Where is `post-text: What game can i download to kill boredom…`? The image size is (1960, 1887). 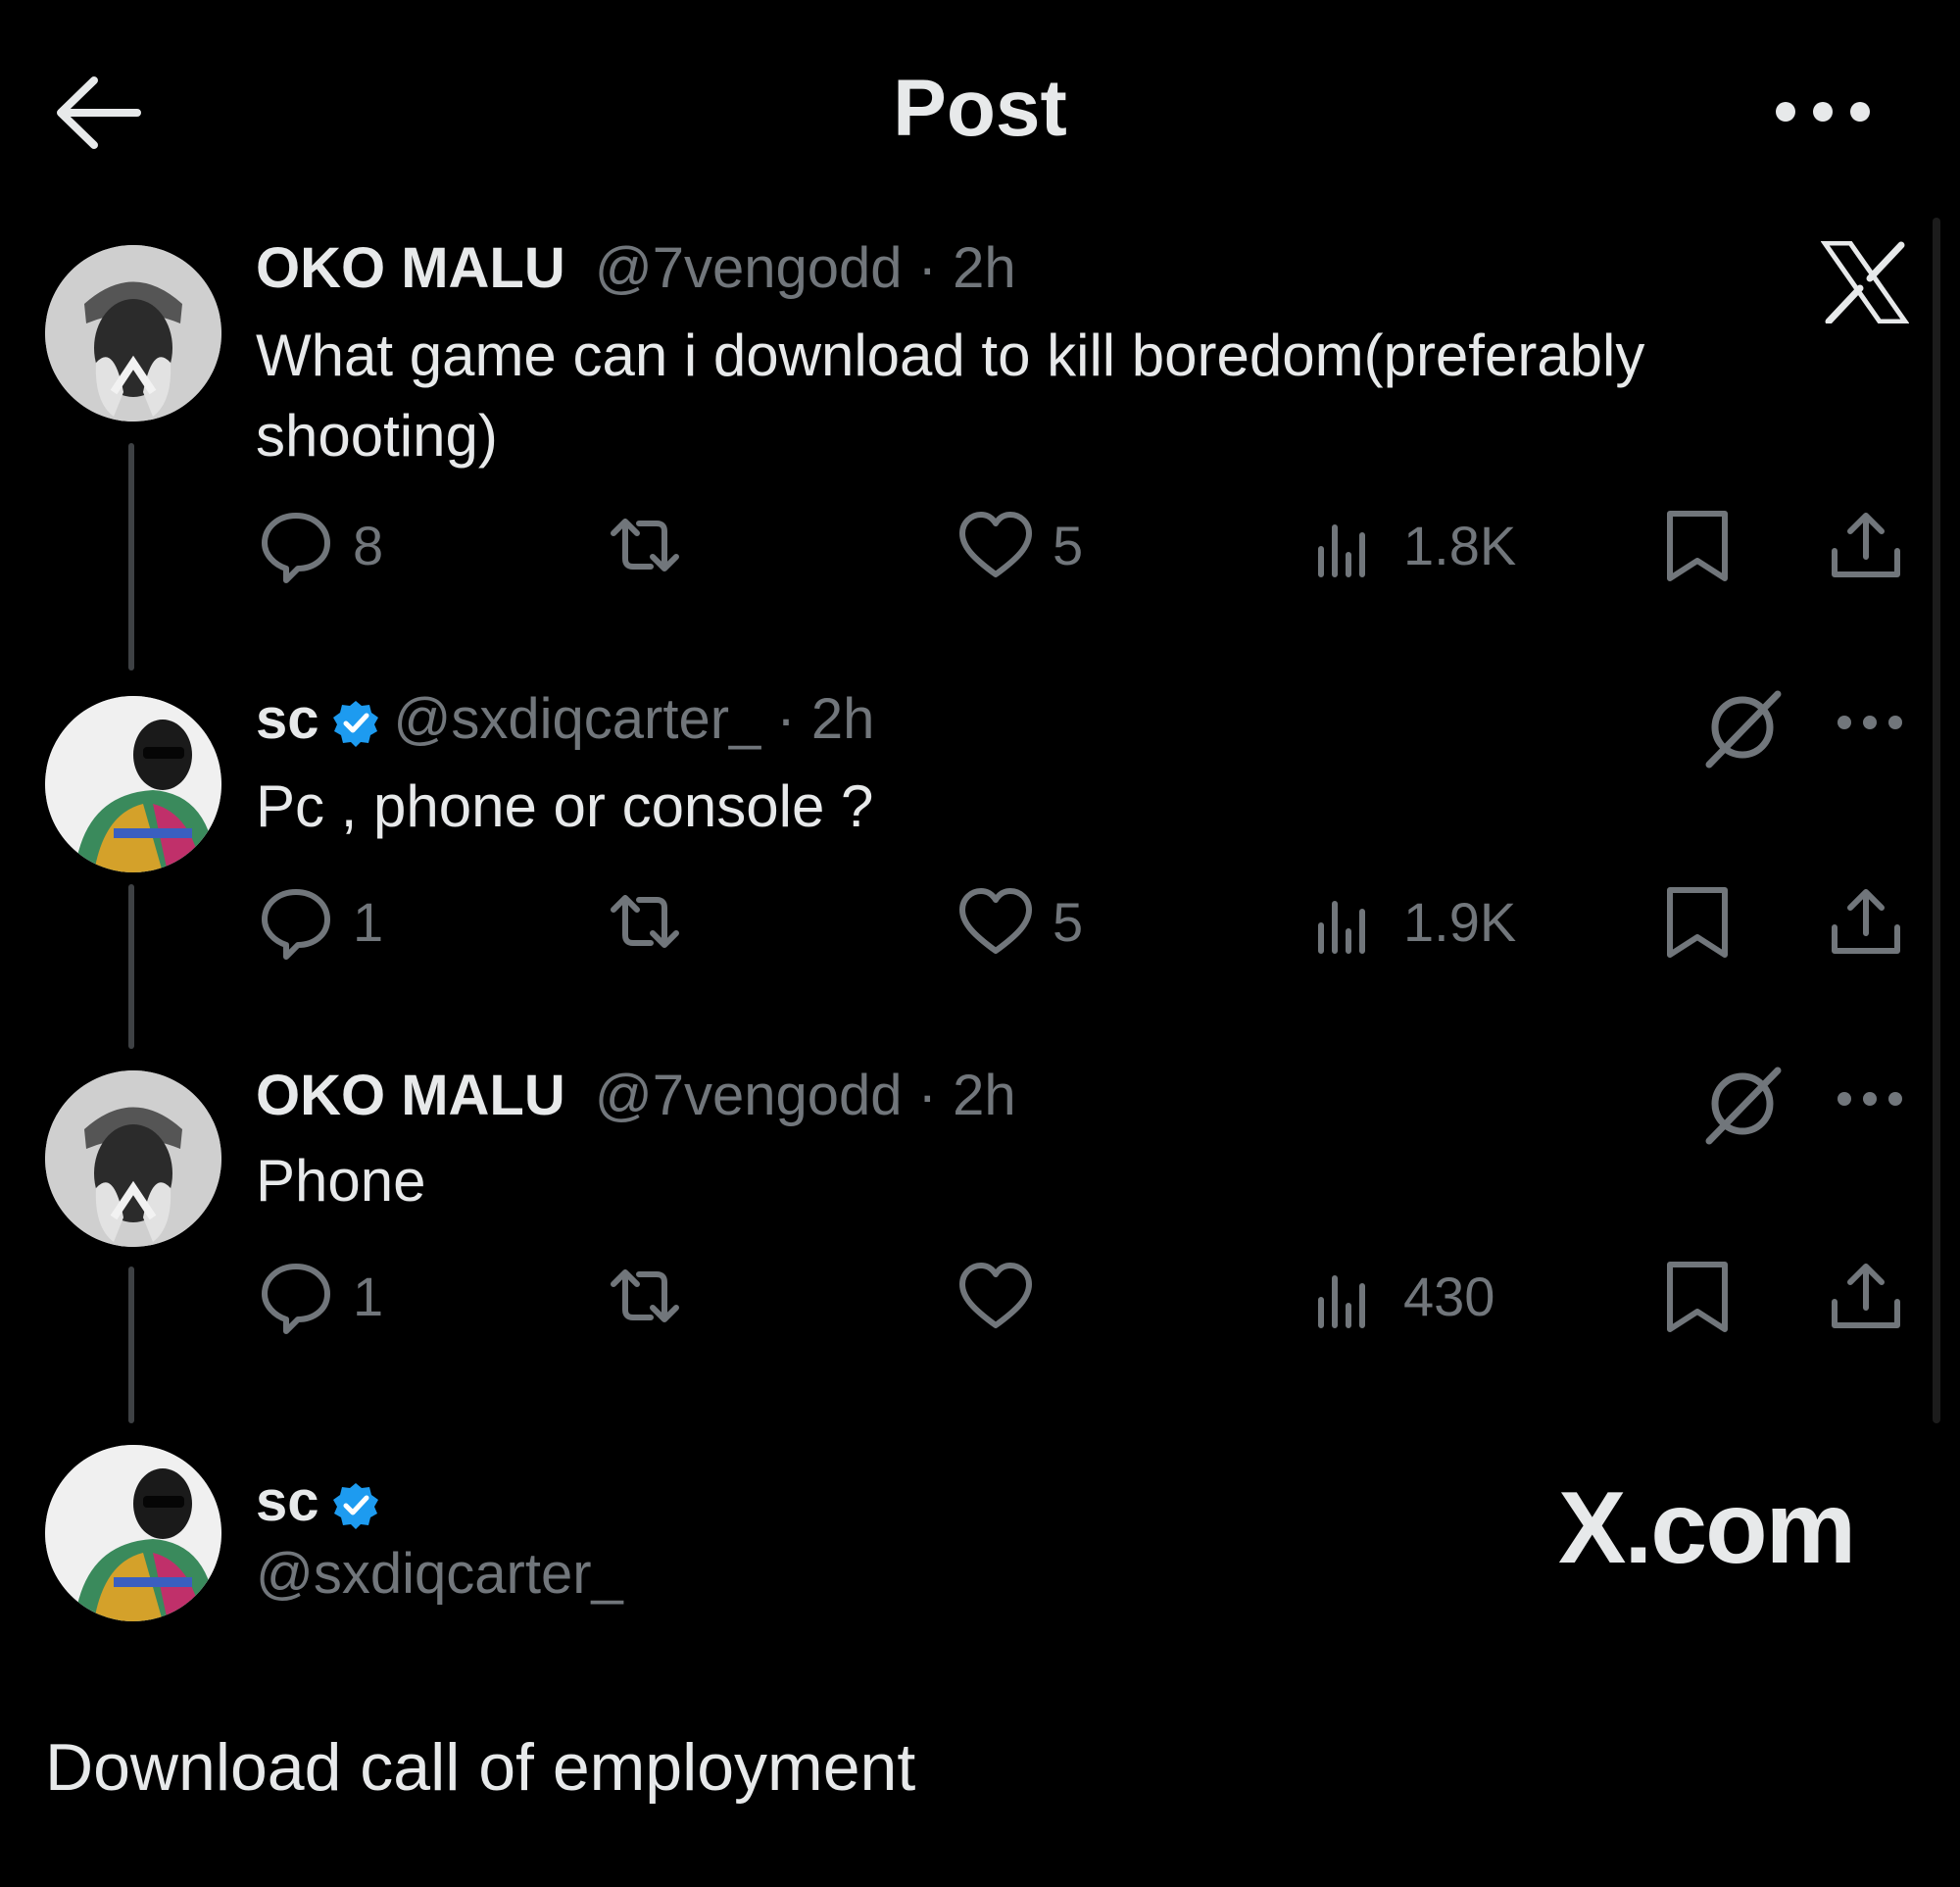 post-text: What game can i download to kill boredom… is located at coordinates (950, 396).